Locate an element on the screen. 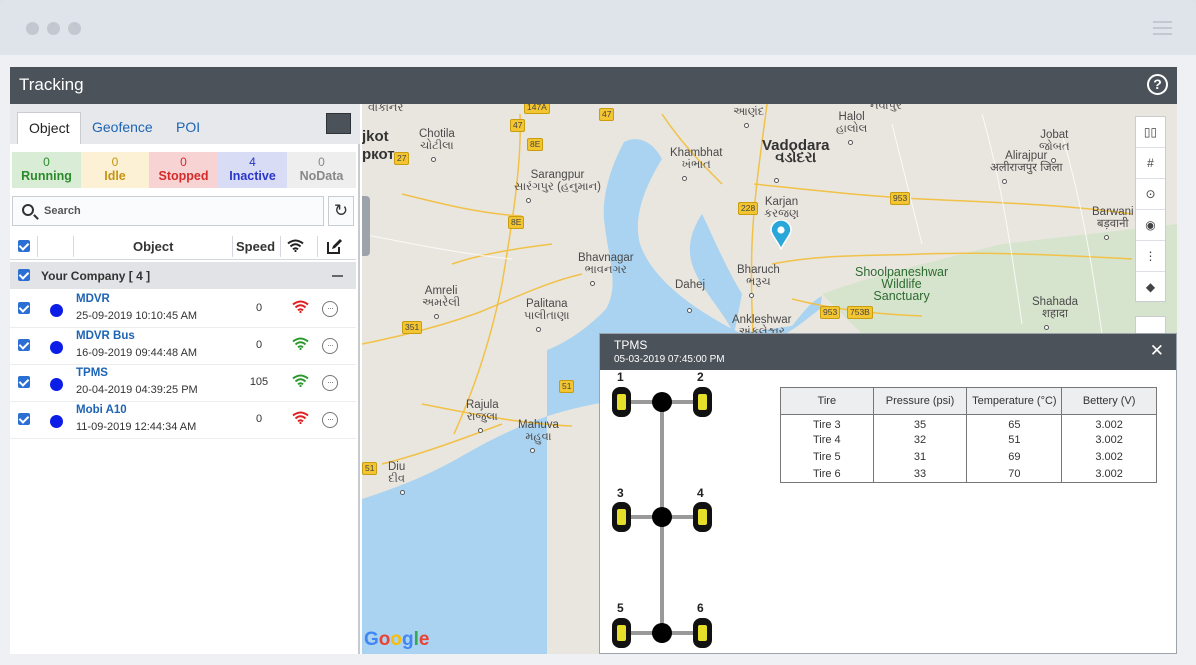  select-all-checkbox is located at coordinates (24, 246).